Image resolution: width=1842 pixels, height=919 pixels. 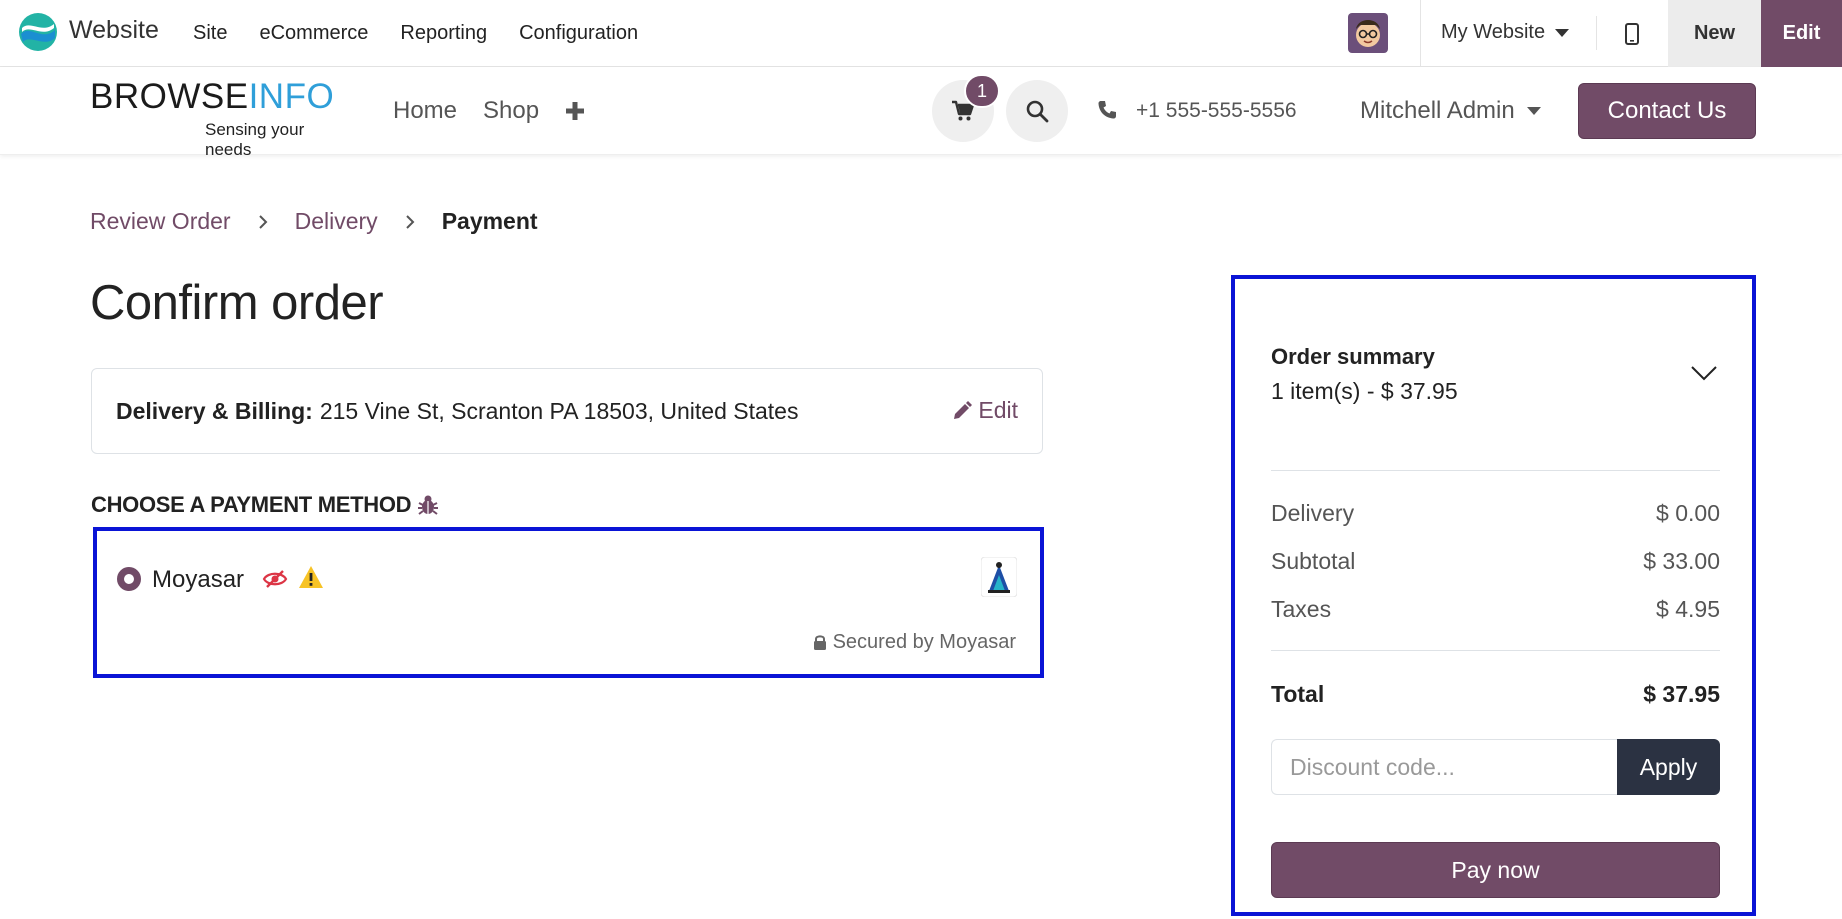 I want to click on warning-icon, so click(x=311, y=577).